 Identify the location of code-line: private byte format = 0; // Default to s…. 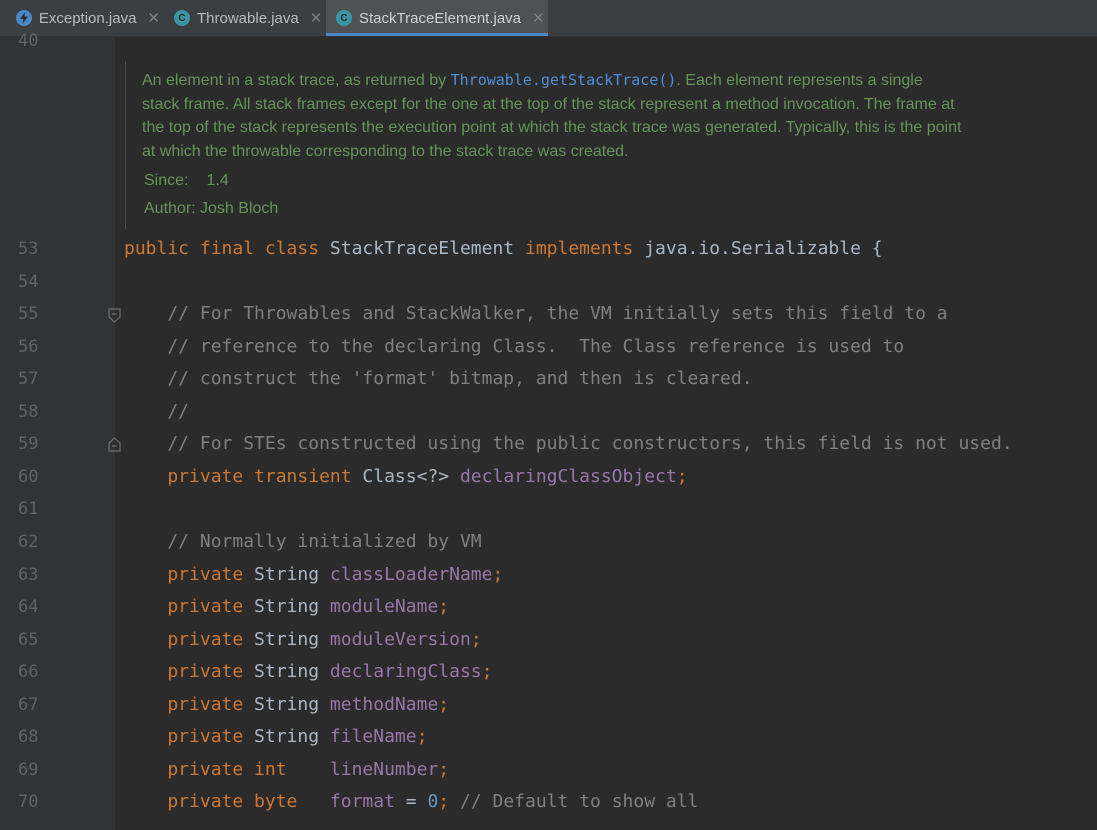
(411, 801).